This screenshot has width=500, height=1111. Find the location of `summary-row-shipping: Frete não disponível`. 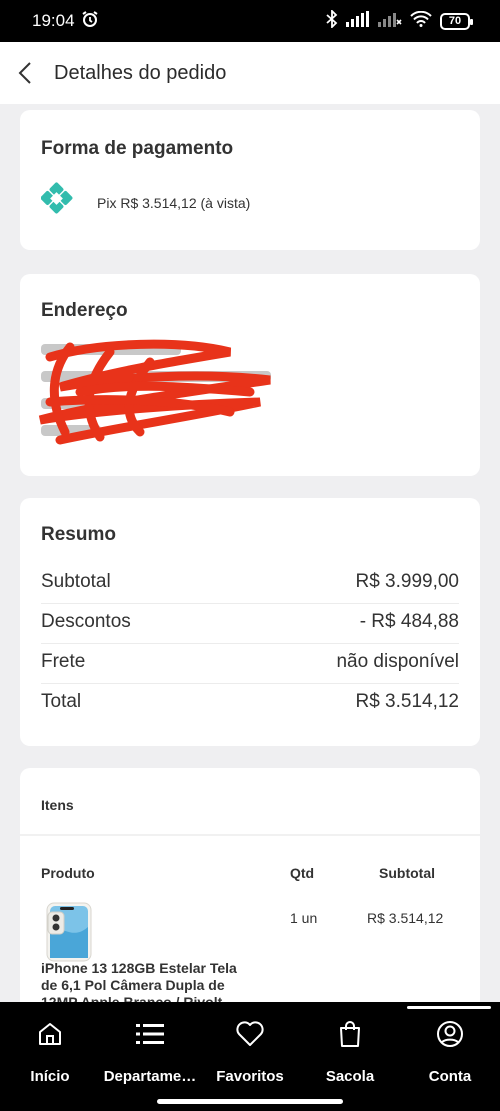

summary-row-shipping: Frete não disponível is located at coordinates (250, 662).